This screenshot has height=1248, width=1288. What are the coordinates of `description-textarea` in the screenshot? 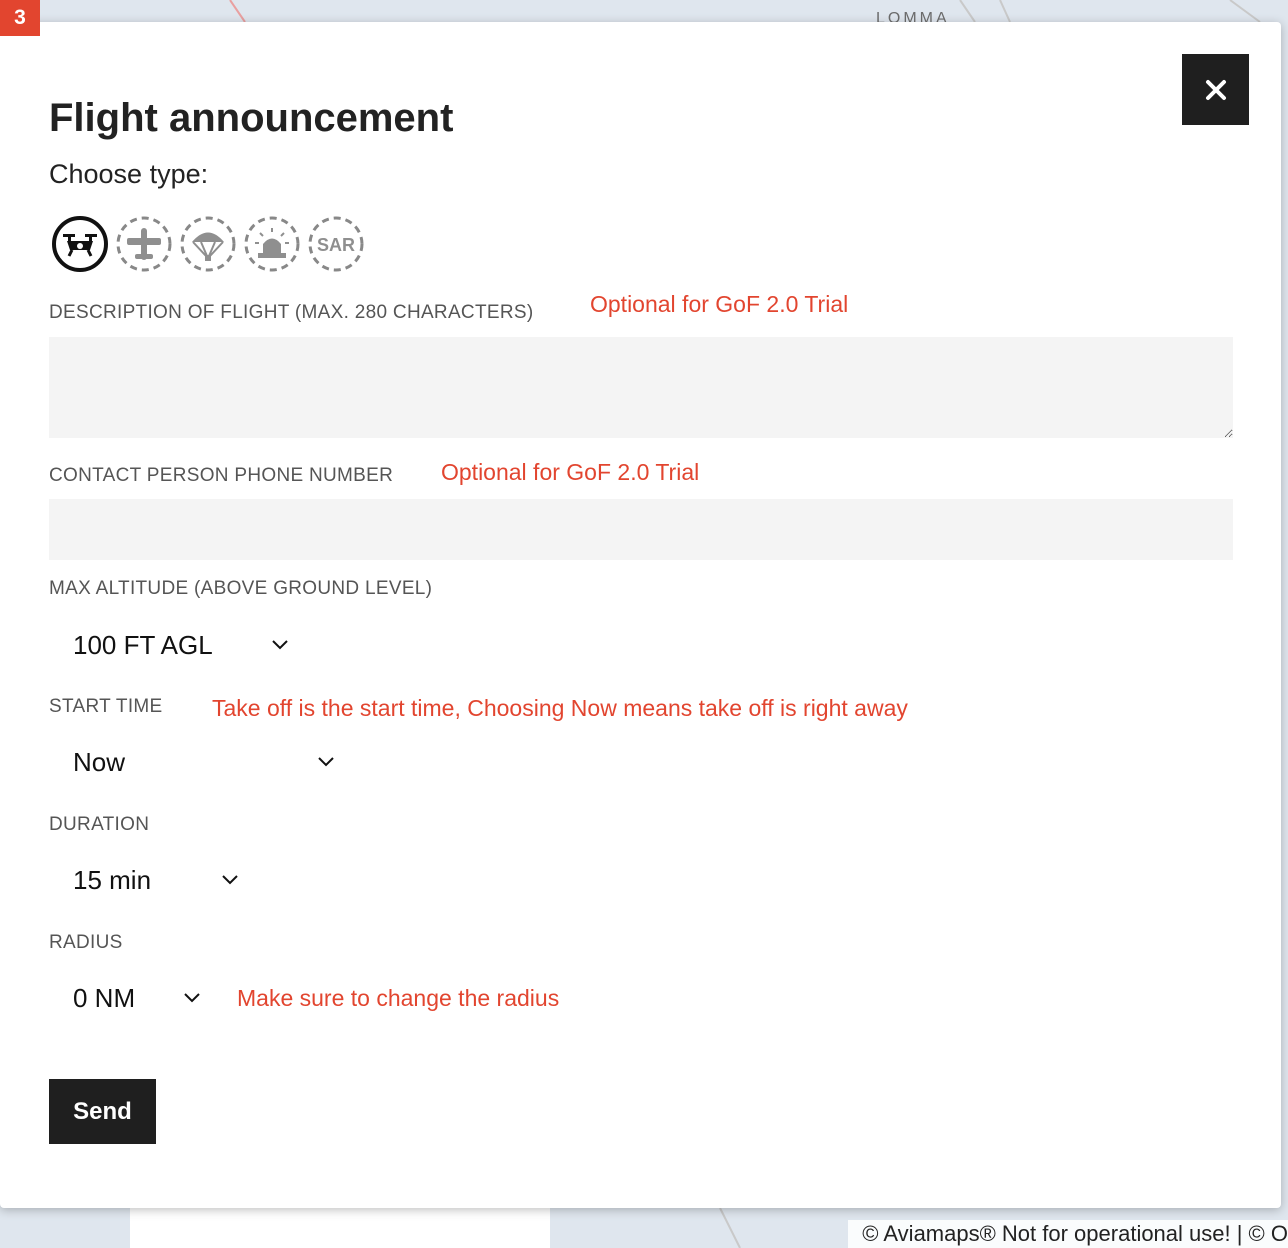 It's located at (641, 387).